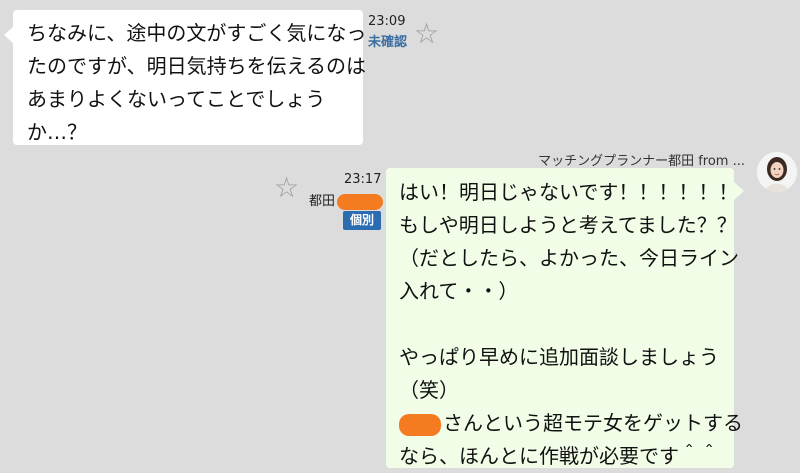  Describe the element at coordinates (559, 456) in the screenshot. I see `message-line: なら、ほんとに作戦が必要です＾＾` at that location.